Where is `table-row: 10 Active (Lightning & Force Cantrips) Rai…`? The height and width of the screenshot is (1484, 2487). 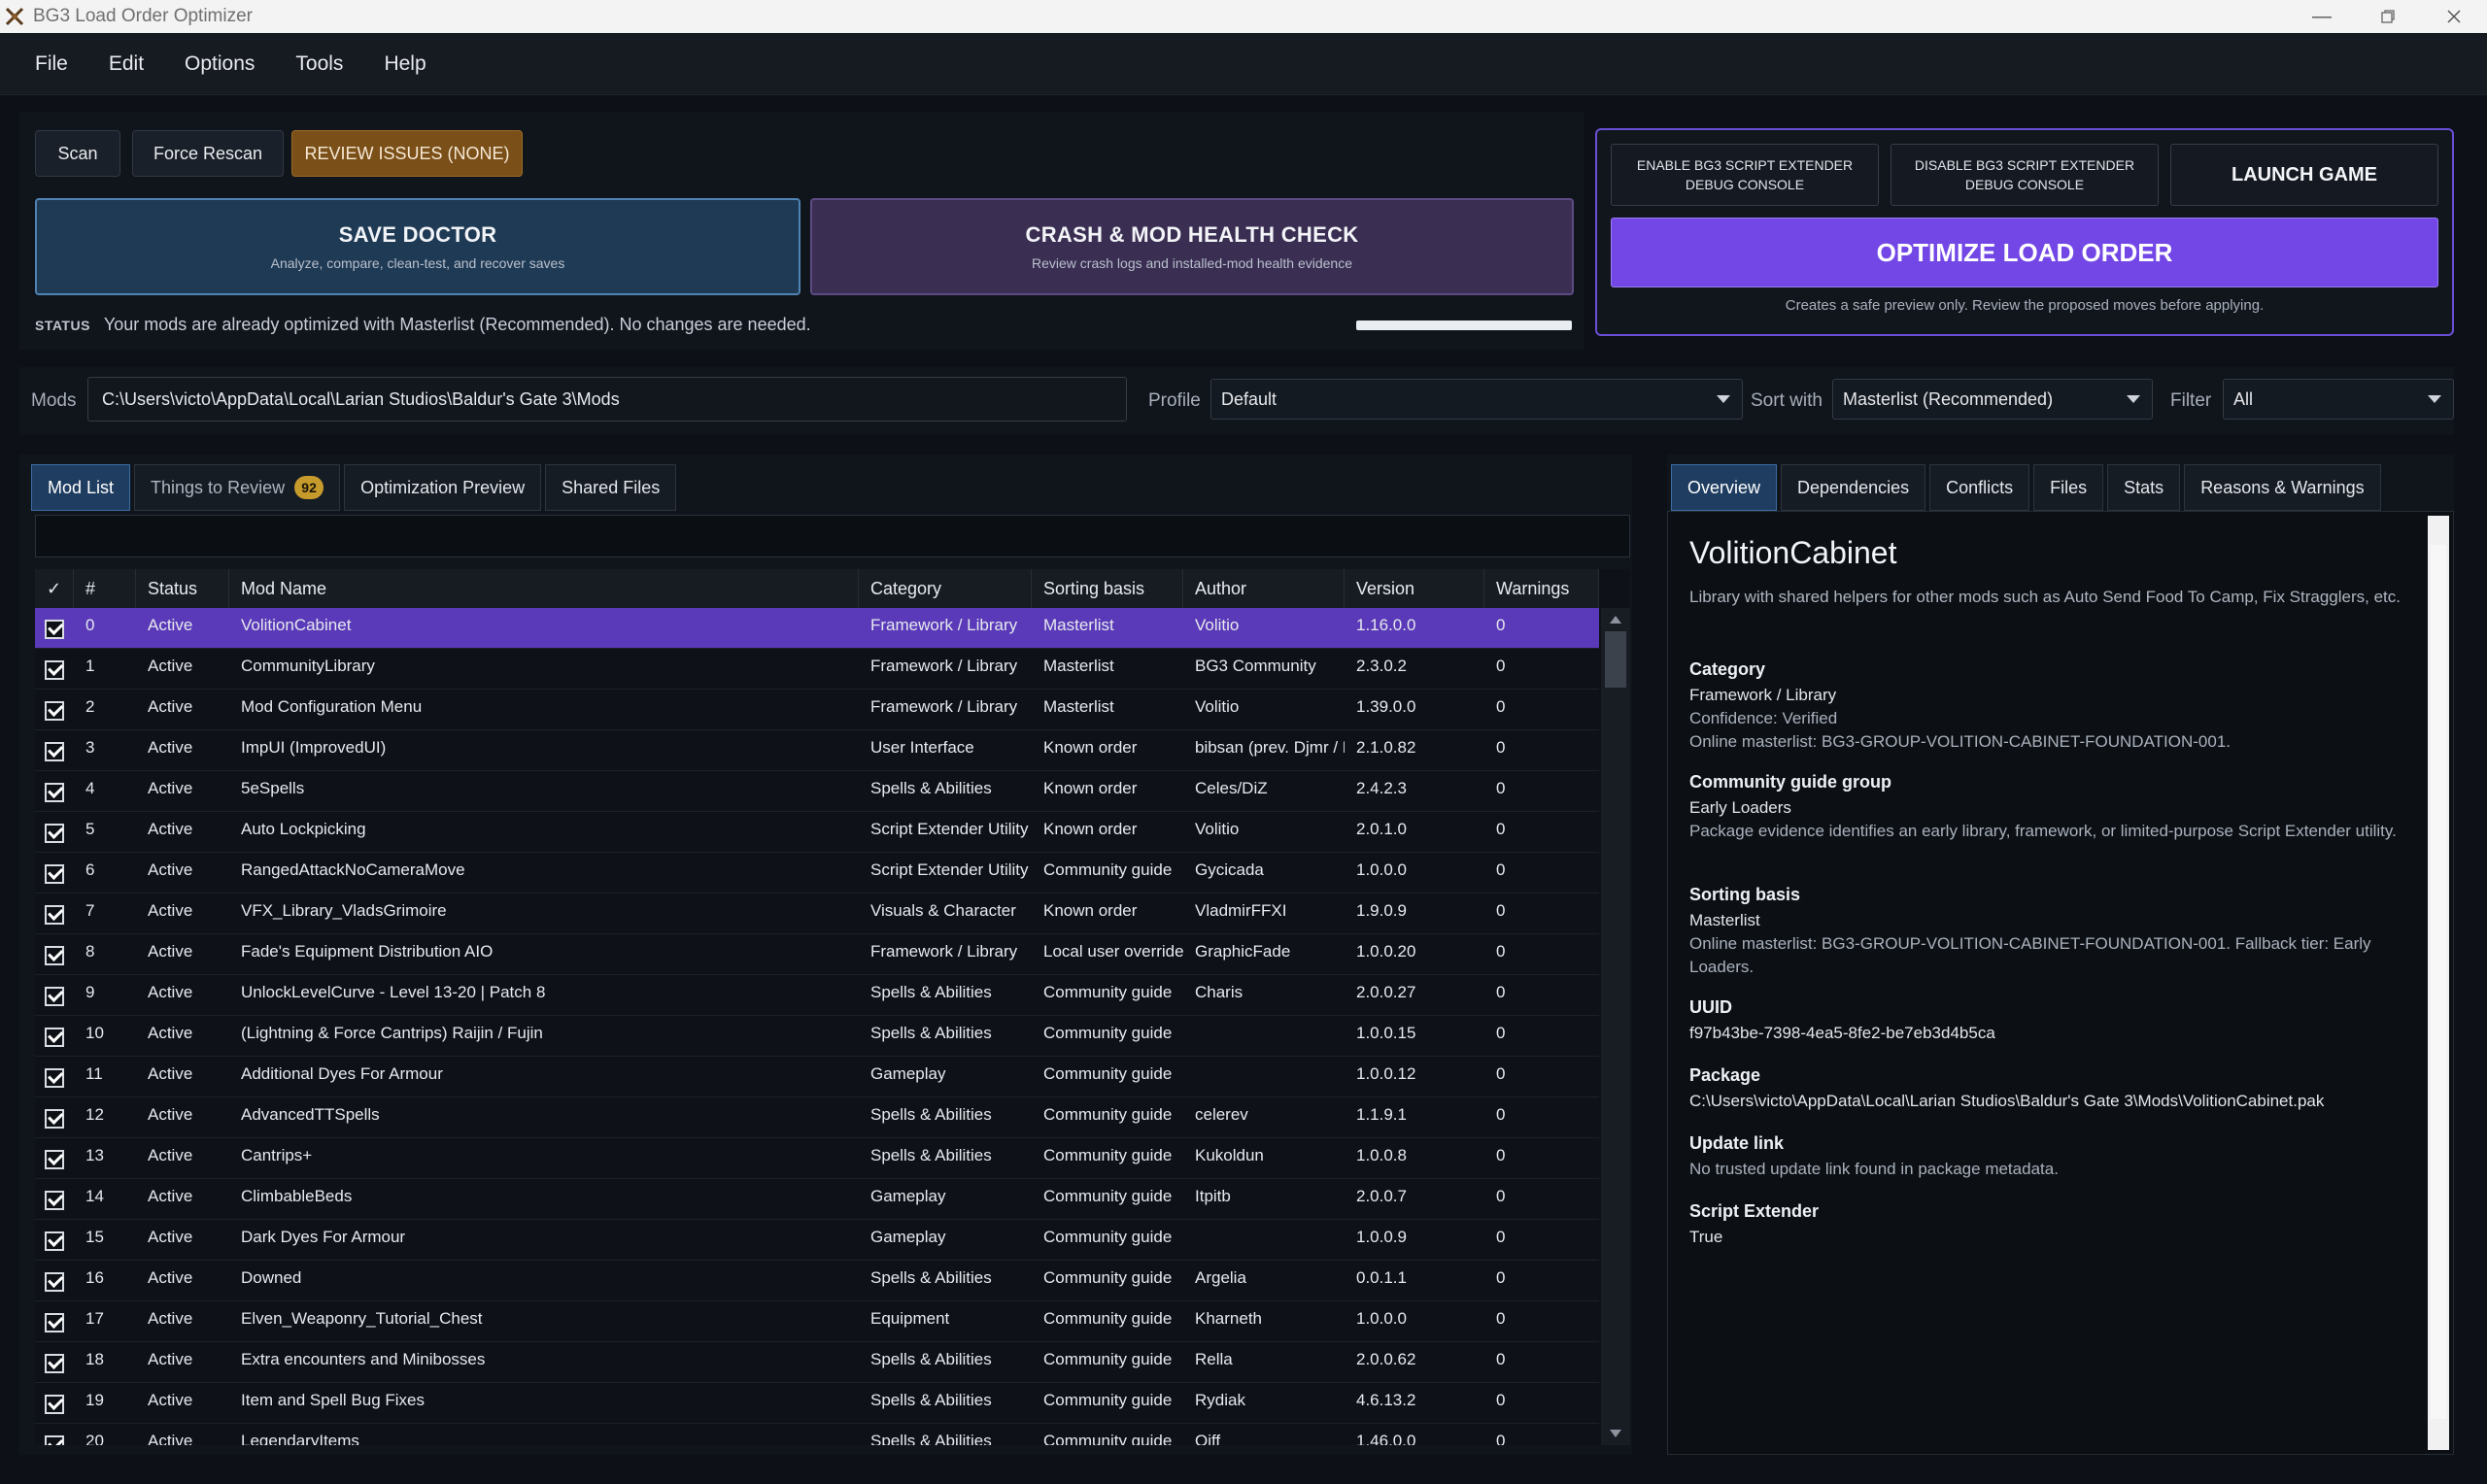
table-row: 10 Active (Lightning & Force Cantrips) Rai… is located at coordinates (817, 1036).